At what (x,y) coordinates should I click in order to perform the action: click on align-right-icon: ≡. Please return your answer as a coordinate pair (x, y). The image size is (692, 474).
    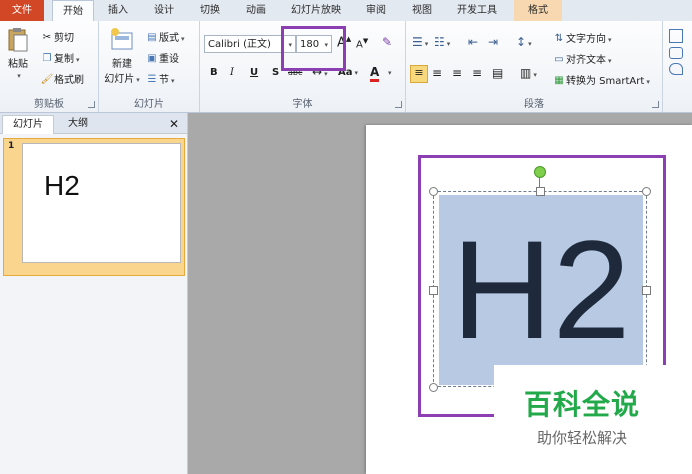
    Looking at the image, I should click on (457, 73).